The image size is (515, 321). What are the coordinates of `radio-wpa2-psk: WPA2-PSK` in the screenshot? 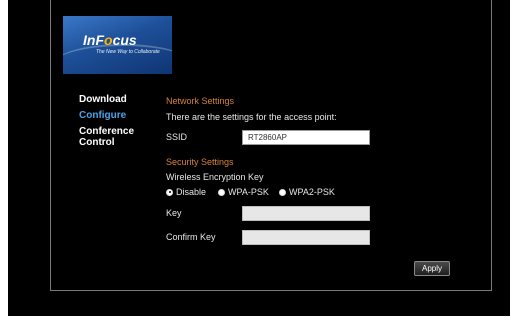 It's located at (307, 192).